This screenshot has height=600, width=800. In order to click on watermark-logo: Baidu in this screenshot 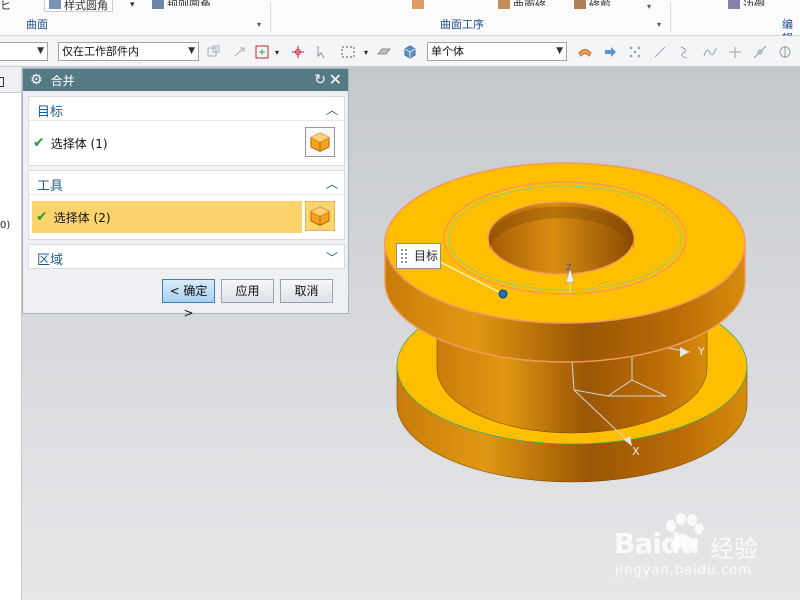, I will do `click(657, 543)`.